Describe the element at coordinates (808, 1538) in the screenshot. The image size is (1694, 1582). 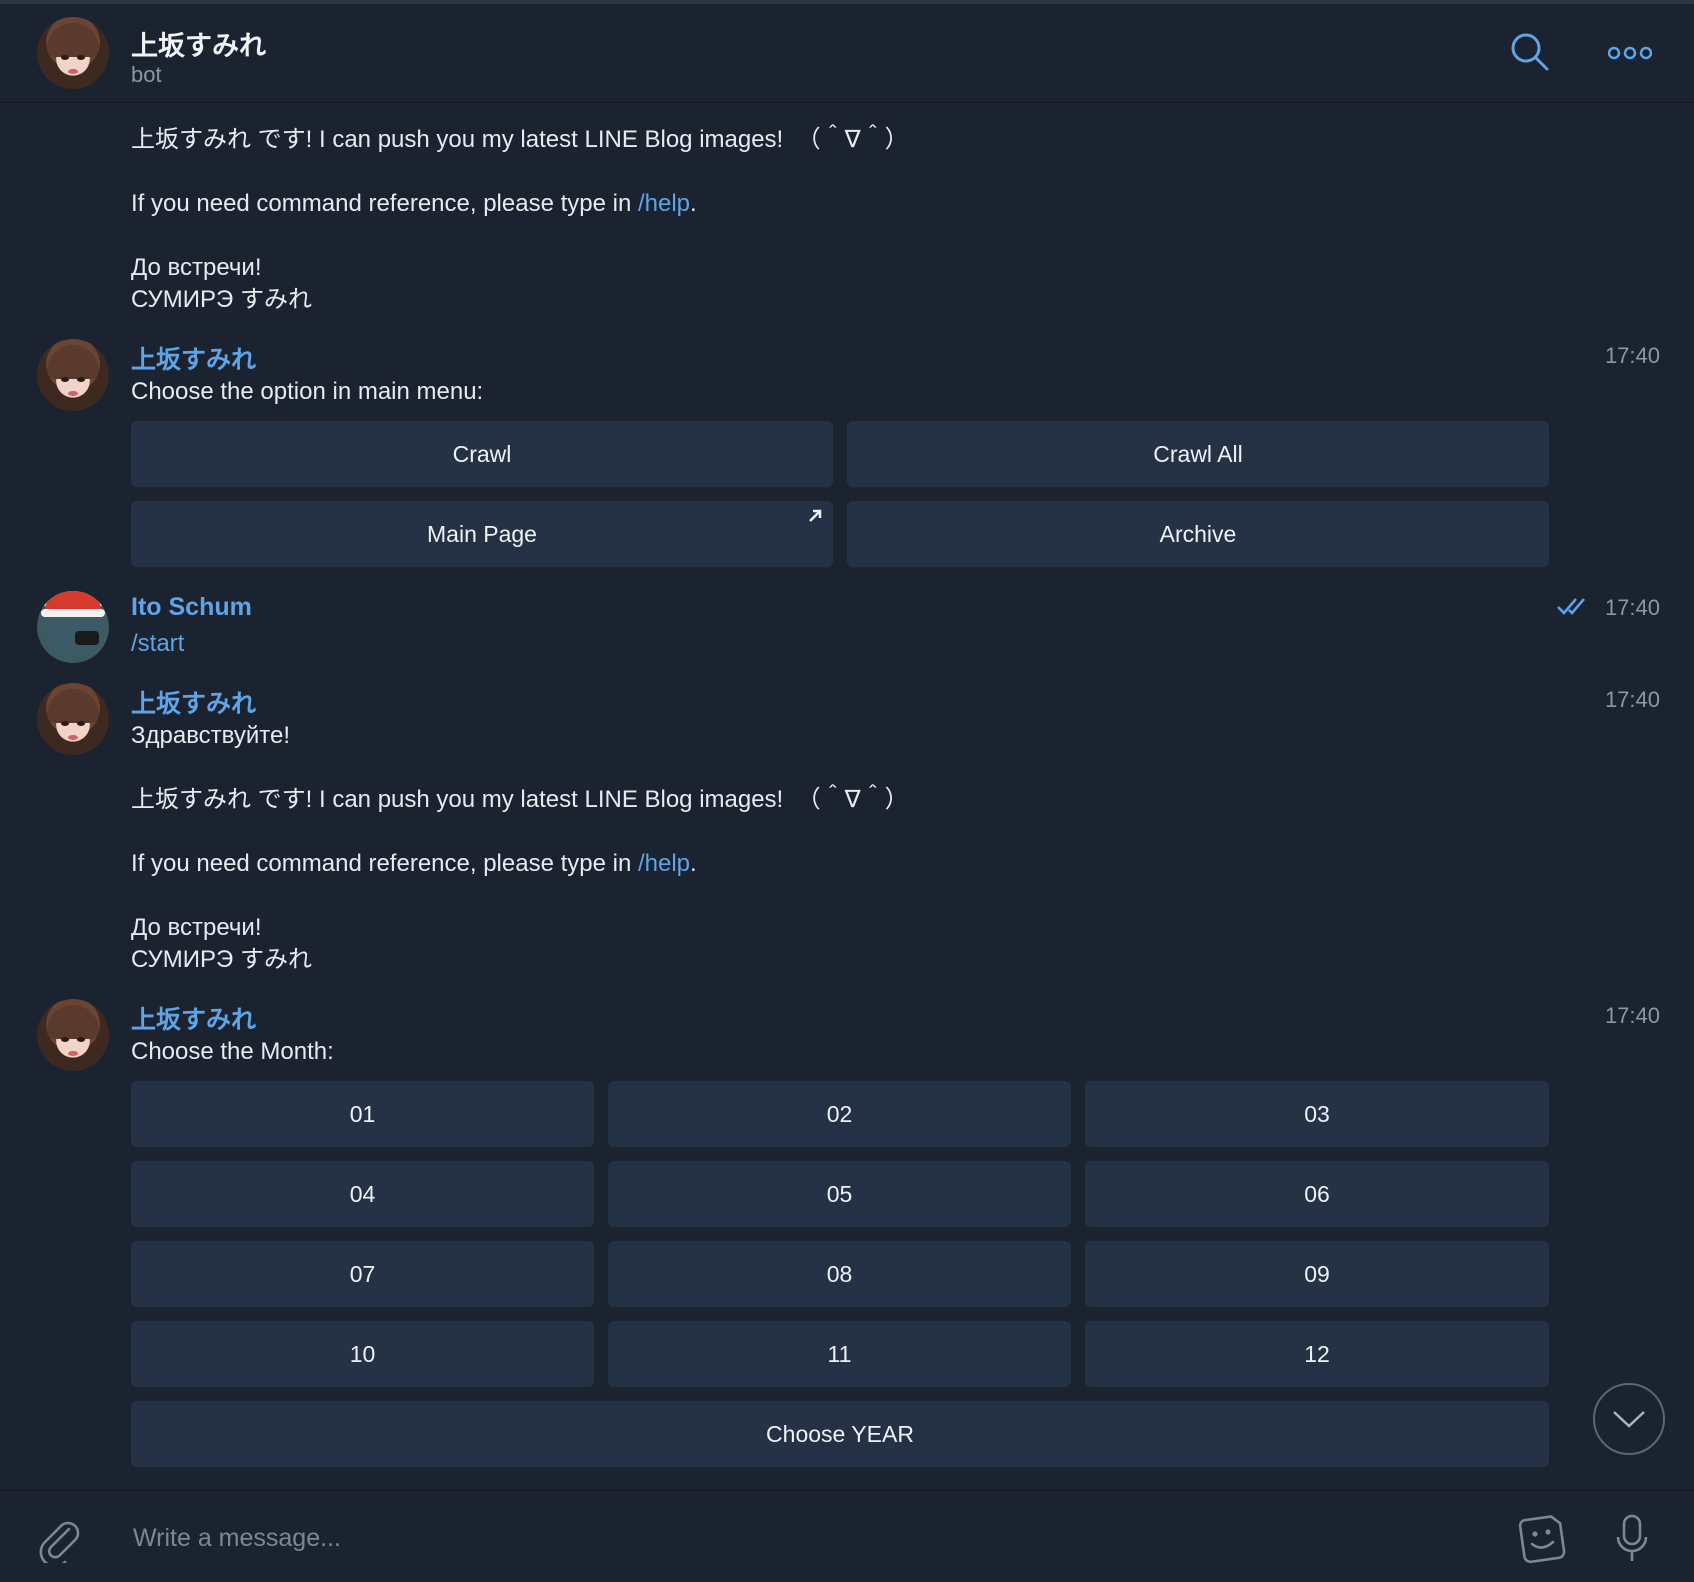
I see `message-input` at that location.